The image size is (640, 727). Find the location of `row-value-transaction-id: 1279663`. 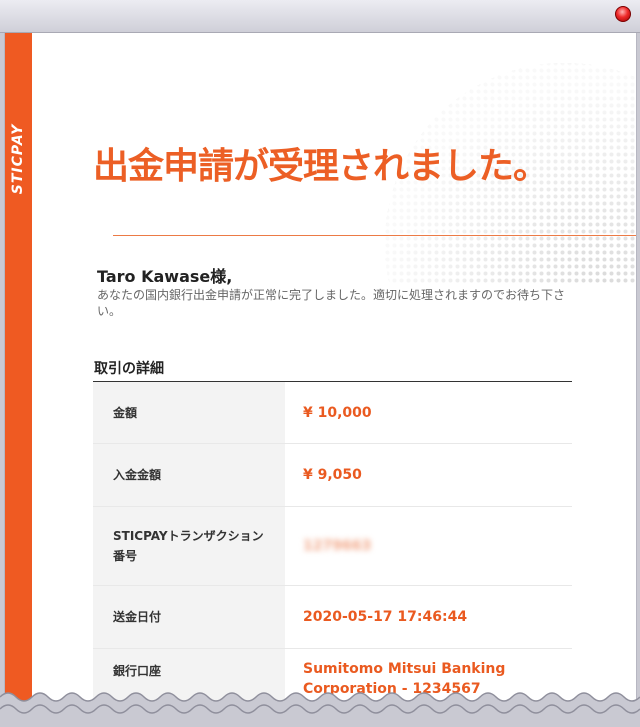

row-value-transaction-id: 1279663 is located at coordinates (337, 546).